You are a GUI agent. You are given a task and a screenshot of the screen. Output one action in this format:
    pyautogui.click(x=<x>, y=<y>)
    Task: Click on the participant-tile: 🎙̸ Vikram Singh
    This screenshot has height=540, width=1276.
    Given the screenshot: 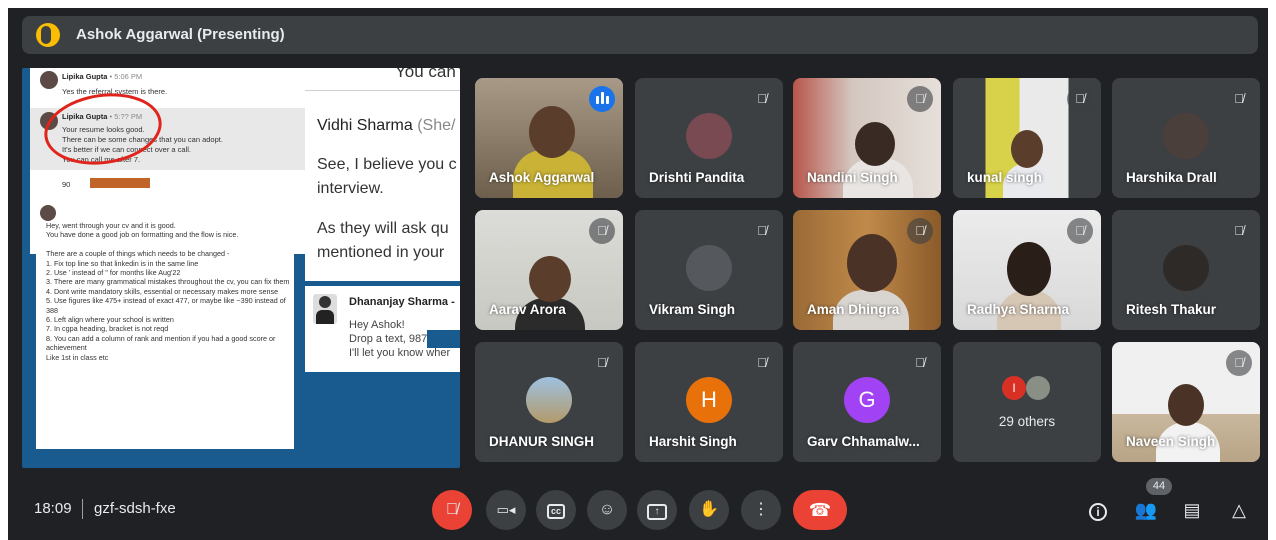 What is the action you would take?
    pyautogui.click(x=709, y=270)
    